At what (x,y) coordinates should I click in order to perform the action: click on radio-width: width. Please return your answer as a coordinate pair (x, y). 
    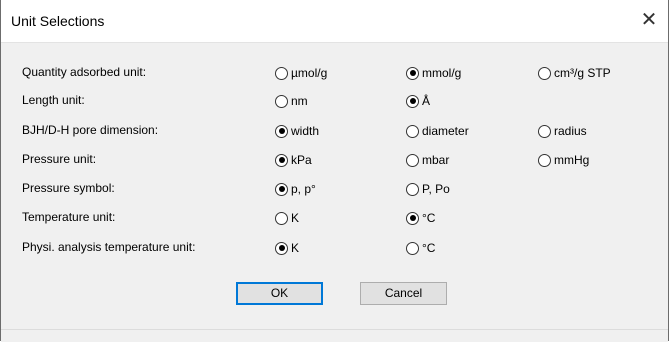
    Looking at the image, I should click on (297, 131).